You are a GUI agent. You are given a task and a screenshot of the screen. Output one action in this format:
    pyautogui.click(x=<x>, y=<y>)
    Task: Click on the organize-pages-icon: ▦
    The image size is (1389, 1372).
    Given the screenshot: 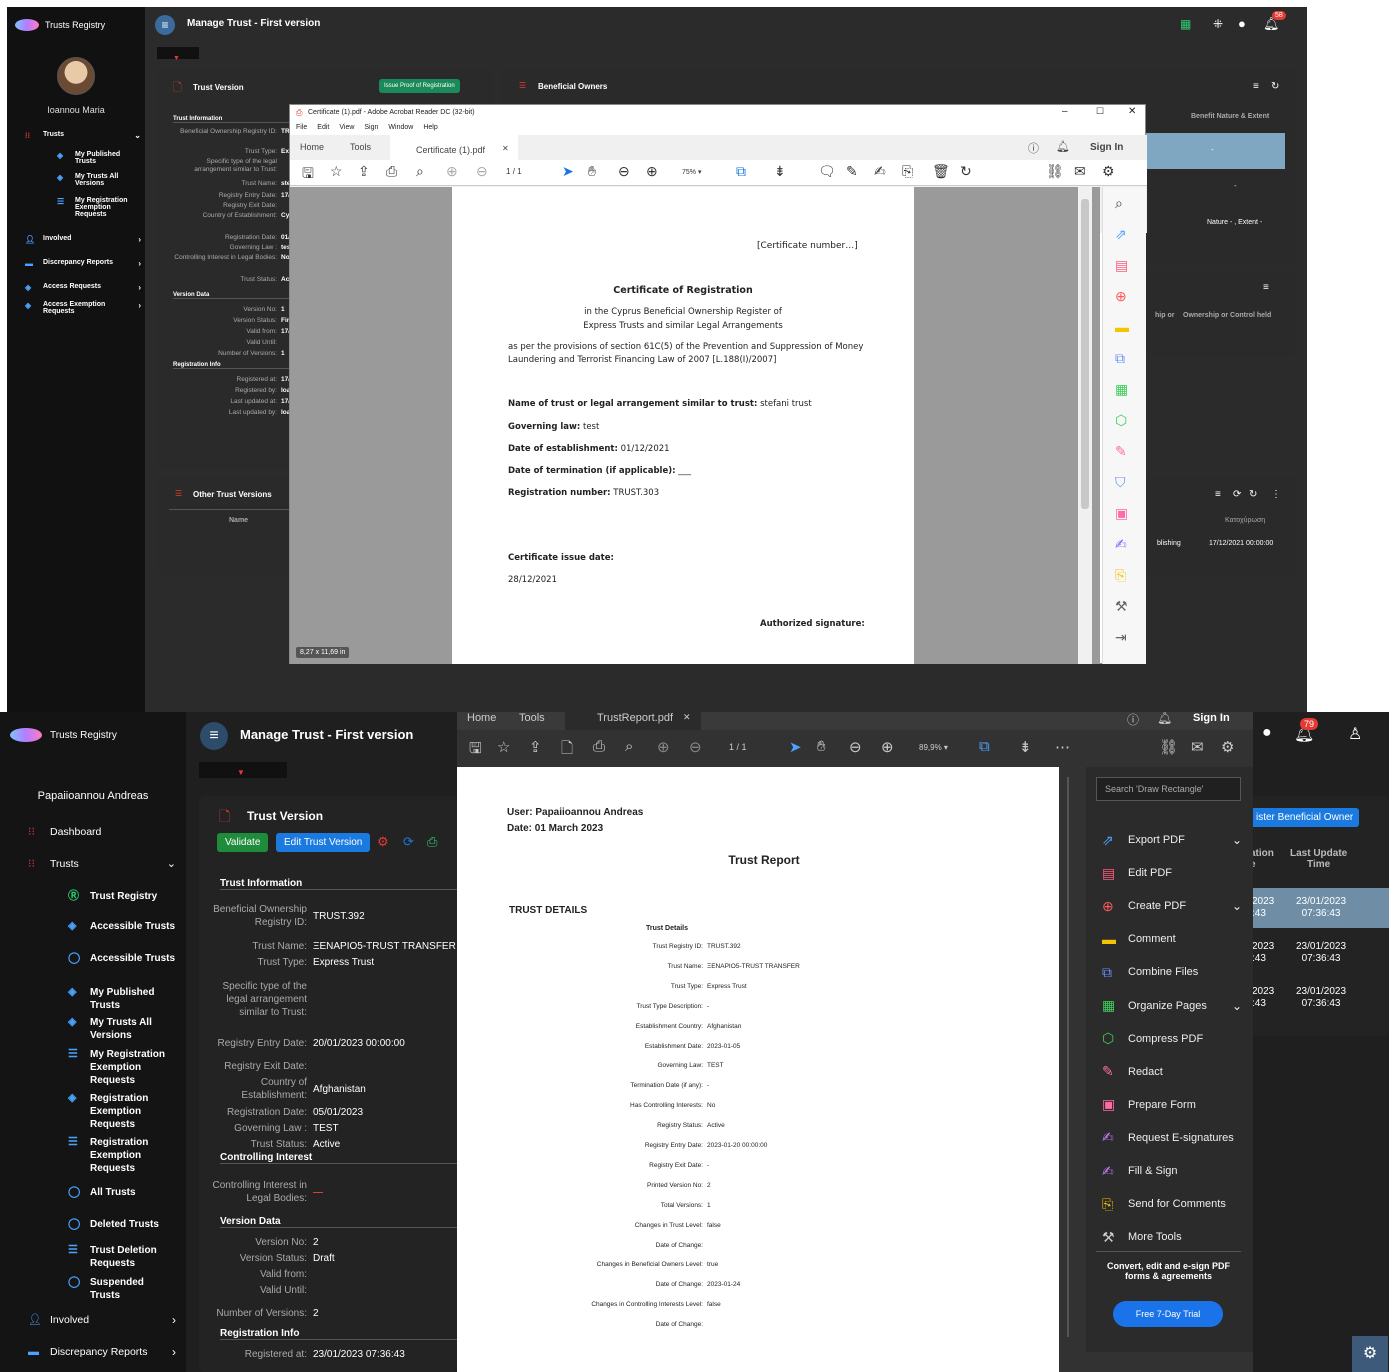 What is the action you would take?
    pyautogui.click(x=1121, y=389)
    